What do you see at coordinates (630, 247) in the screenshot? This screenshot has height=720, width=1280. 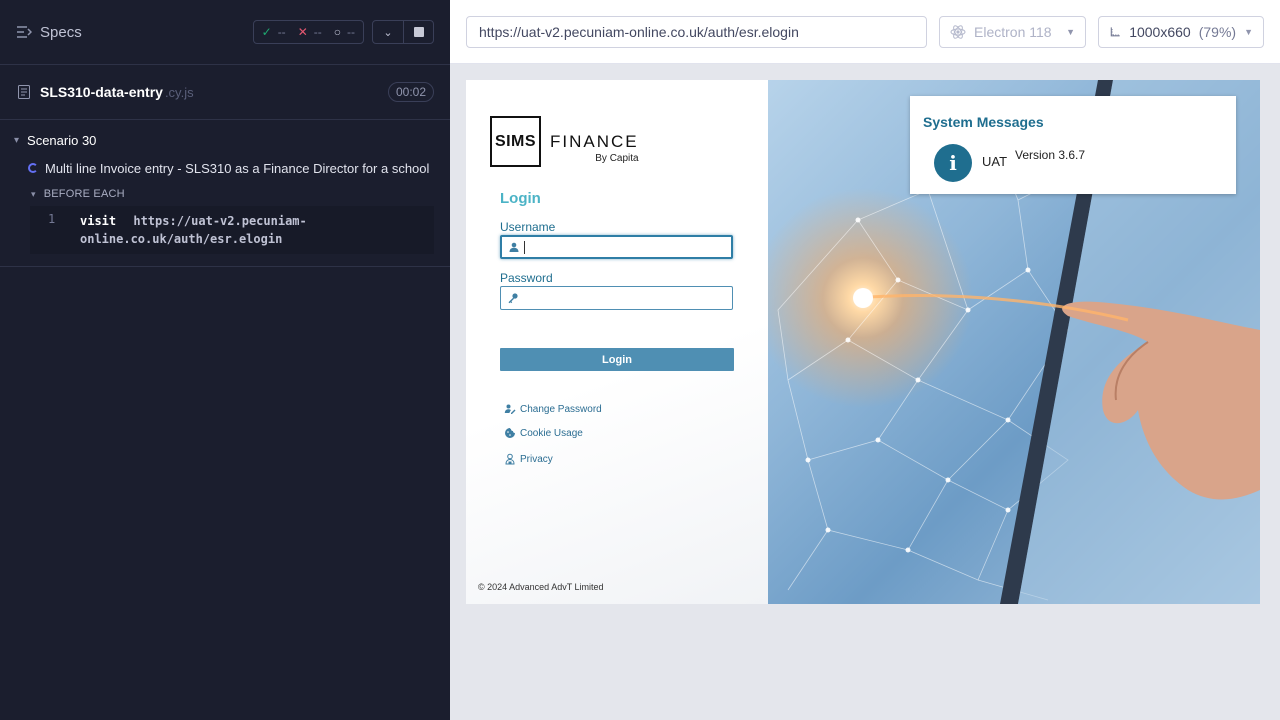 I see `username-input` at bounding box center [630, 247].